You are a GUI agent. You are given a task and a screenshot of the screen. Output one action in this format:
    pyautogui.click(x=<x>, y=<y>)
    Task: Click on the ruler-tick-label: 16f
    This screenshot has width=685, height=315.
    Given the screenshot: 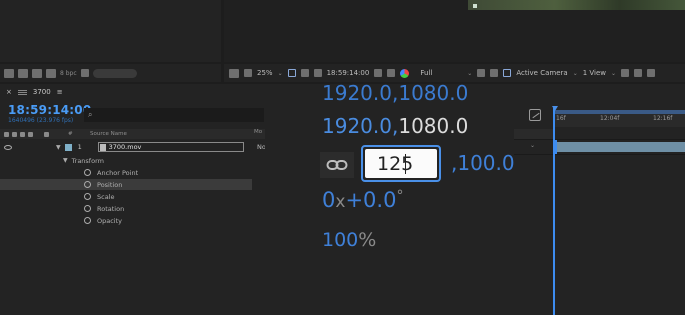 What is the action you would take?
    pyautogui.click(x=561, y=118)
    